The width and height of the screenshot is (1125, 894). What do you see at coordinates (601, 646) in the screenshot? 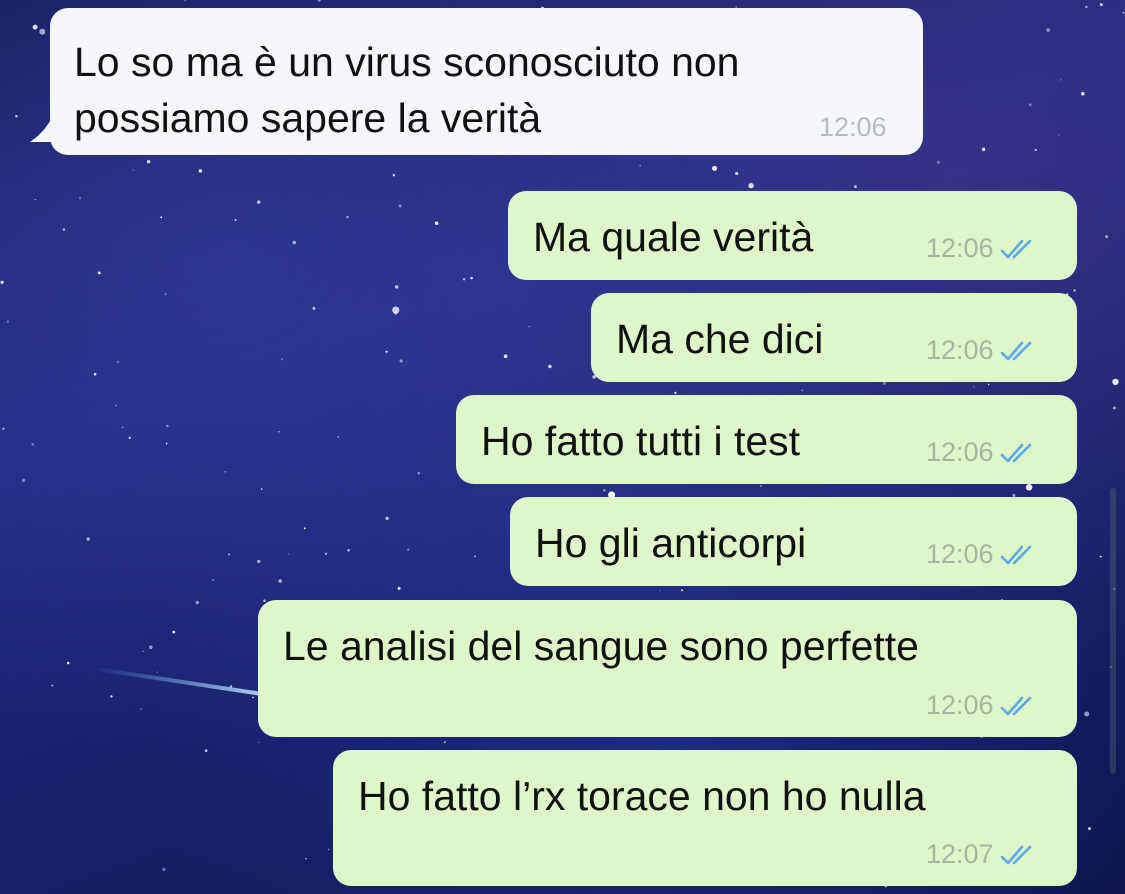
I see `message-text: Le analisi del sangue sono perfette` at bounding box center [601, 646].